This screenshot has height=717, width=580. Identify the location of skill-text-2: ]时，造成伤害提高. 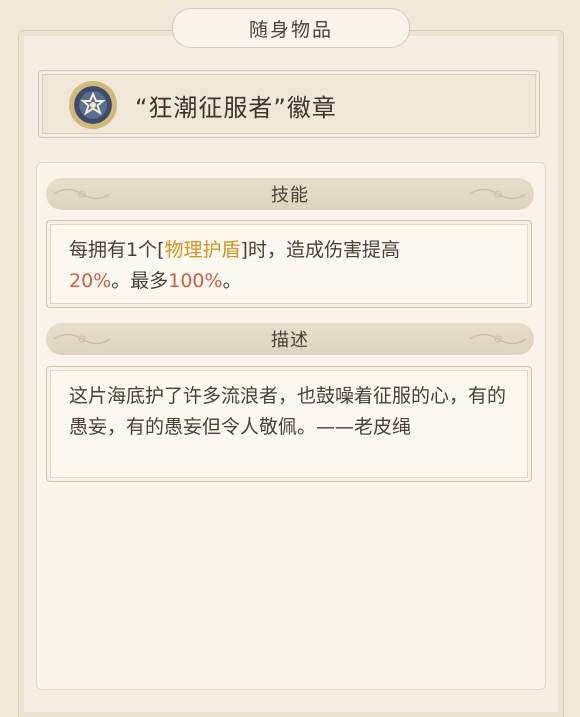
(320, 250).